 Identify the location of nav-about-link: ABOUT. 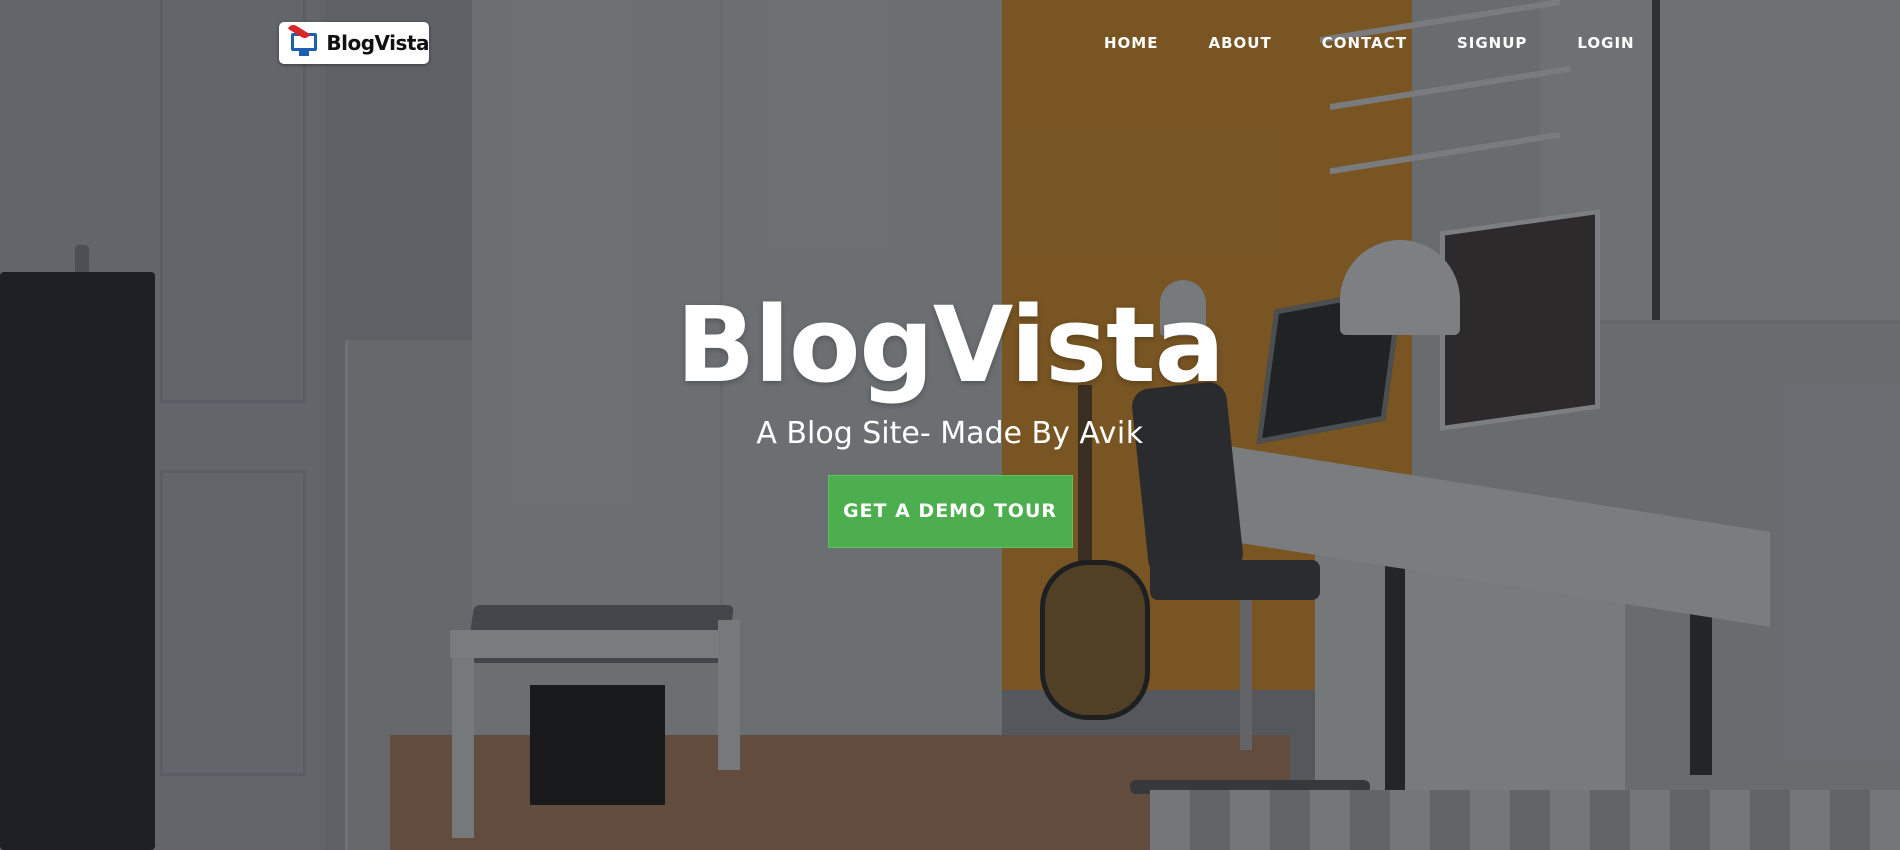
(1239, 43).